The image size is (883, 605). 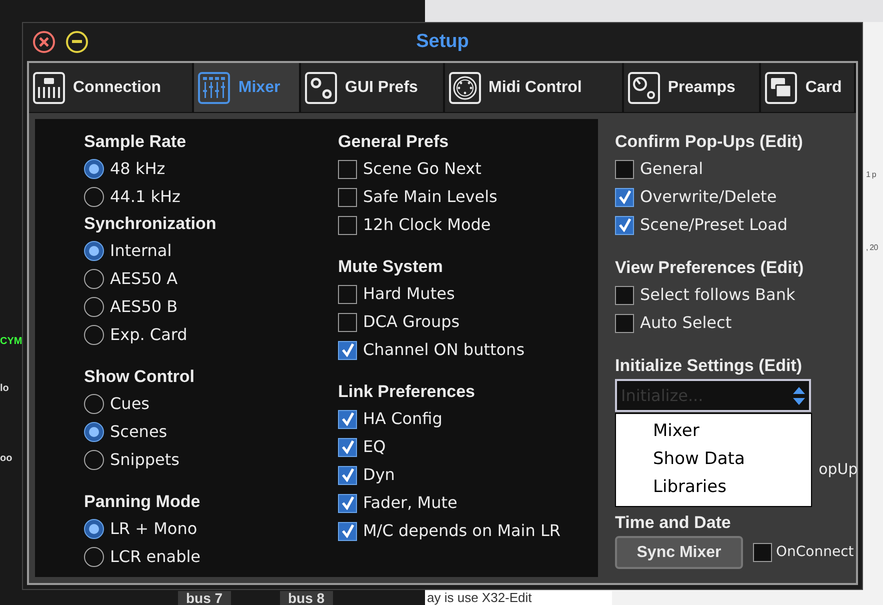 What do you see at coordinates (138, 169) in the screenshot?
I see `option-label: 48 kHz` at bounding box center [138, 169].